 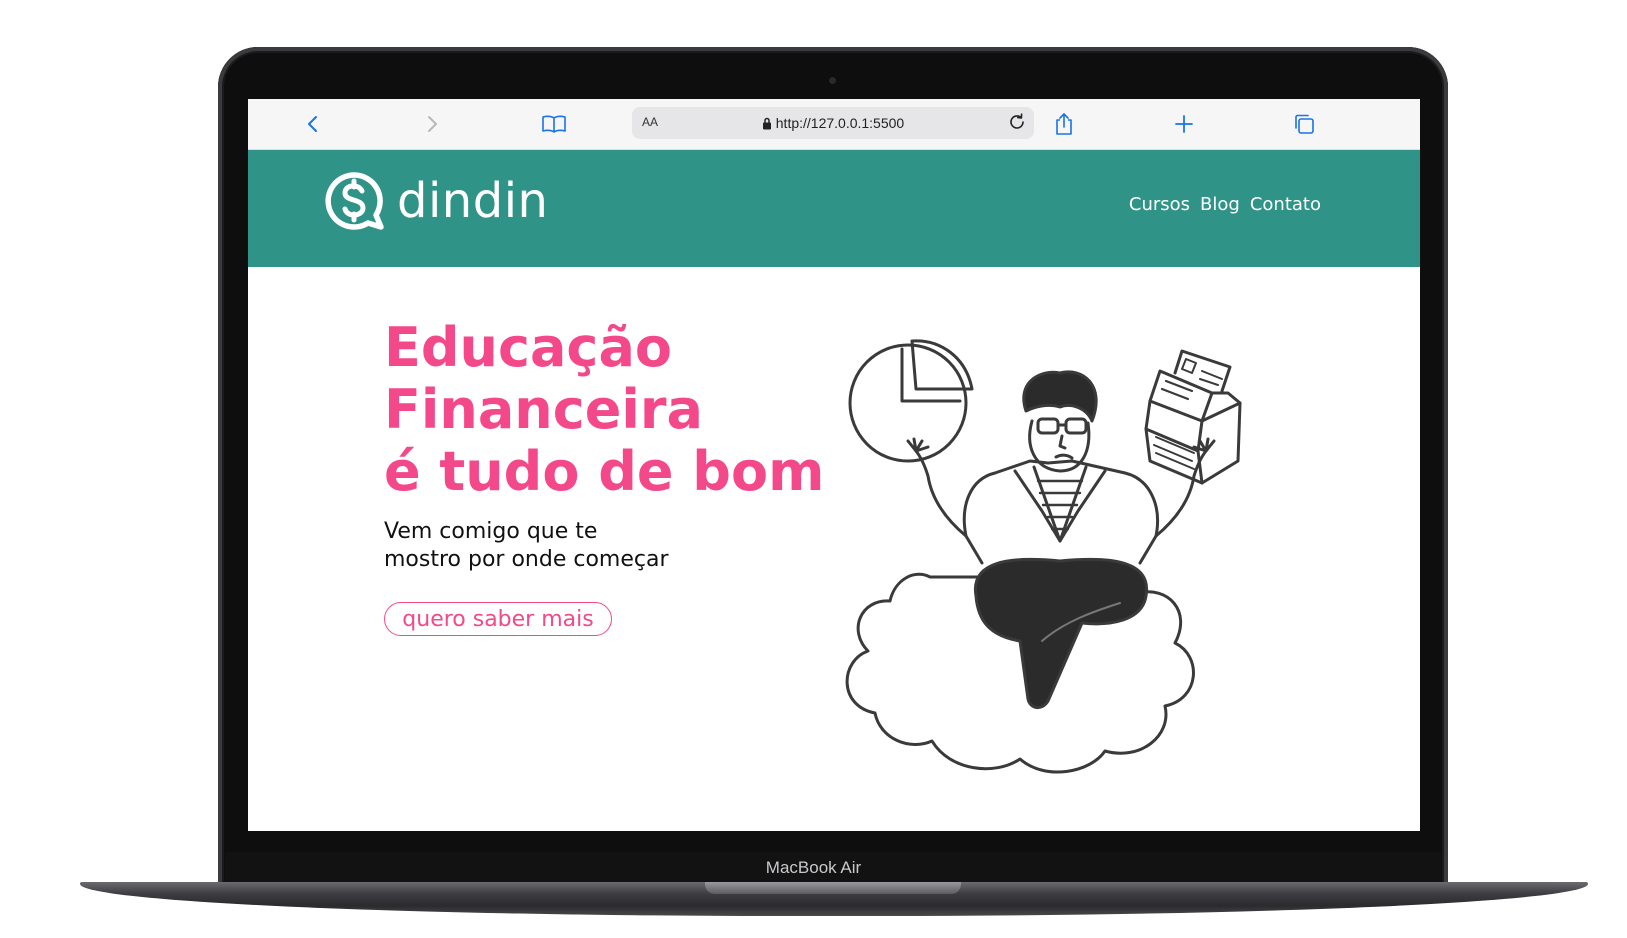 I want to click on hero-title-line: Educação, so click(x=528, y=347).